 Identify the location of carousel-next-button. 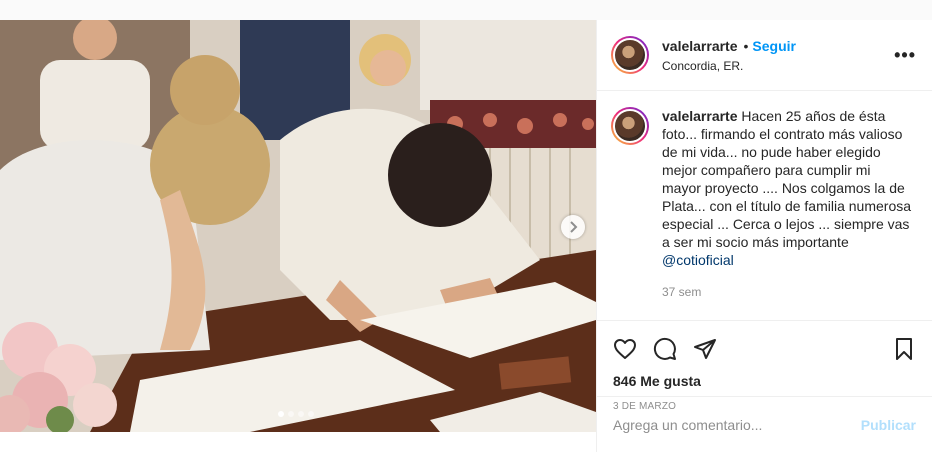
(573, 227).